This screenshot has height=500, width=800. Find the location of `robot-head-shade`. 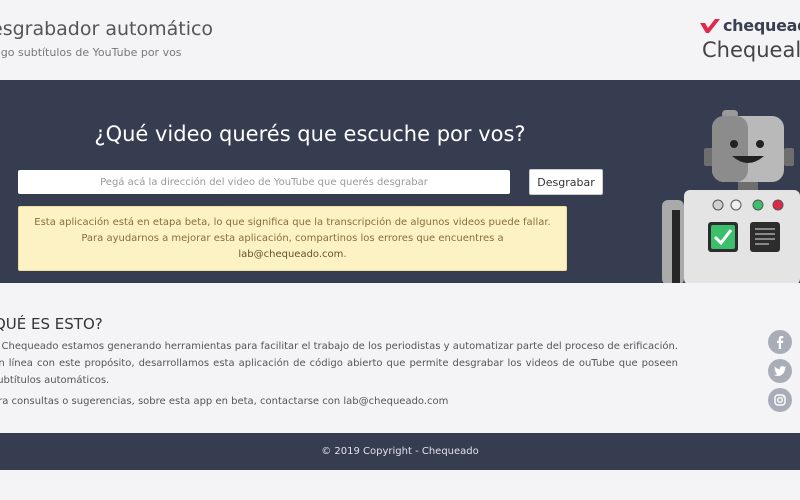

robot-head-shade is located at coordinates (730, 149).